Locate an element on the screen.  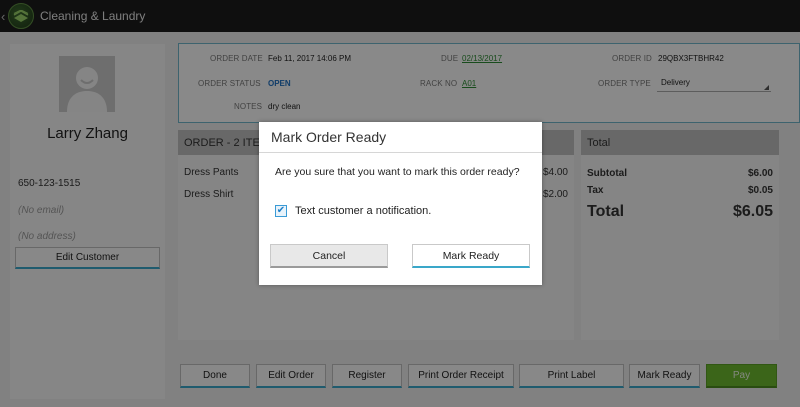
notification-checkbox: ✔ is located at coordinates (281, 211).